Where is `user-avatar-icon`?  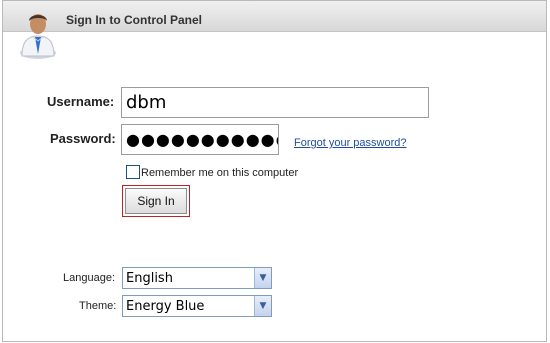 user-avatar-icon is located at coordinates (38, 36).